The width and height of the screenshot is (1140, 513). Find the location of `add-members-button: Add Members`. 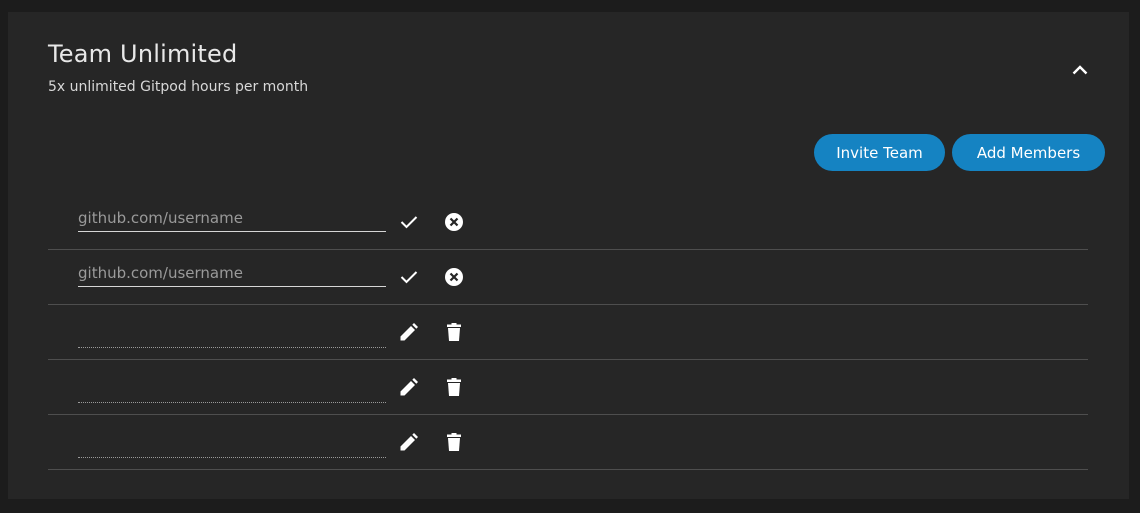

add-members-button: Add Members is located at coordinates (1028, 152).